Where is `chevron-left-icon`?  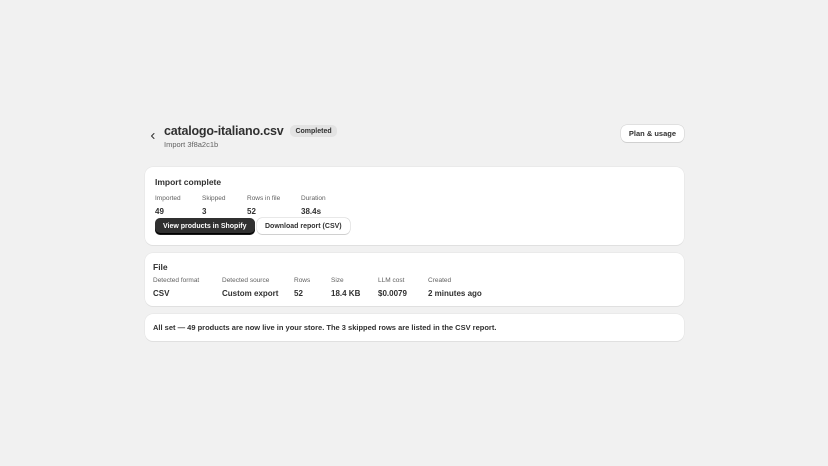 chevron-left-icon is located at coordinates (153, 136).